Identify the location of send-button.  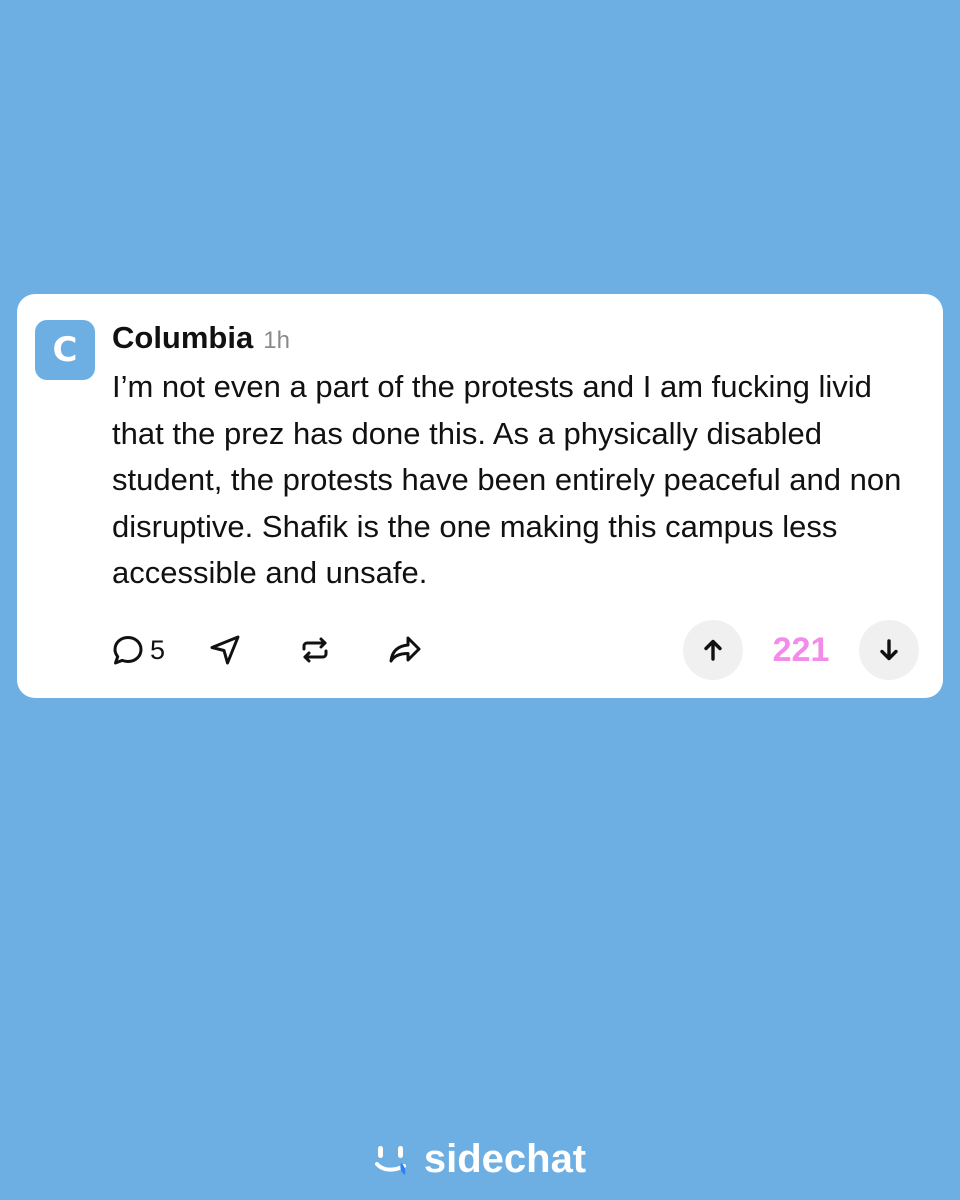
(225, 650).